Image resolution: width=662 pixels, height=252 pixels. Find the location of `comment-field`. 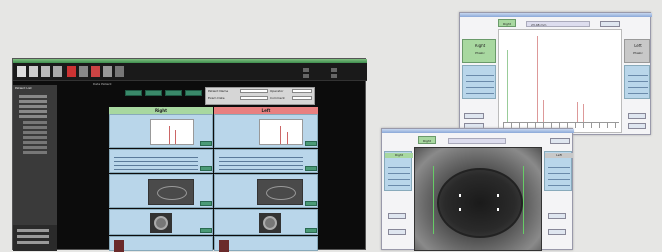

comment-field is located at coordinates (302, 98).